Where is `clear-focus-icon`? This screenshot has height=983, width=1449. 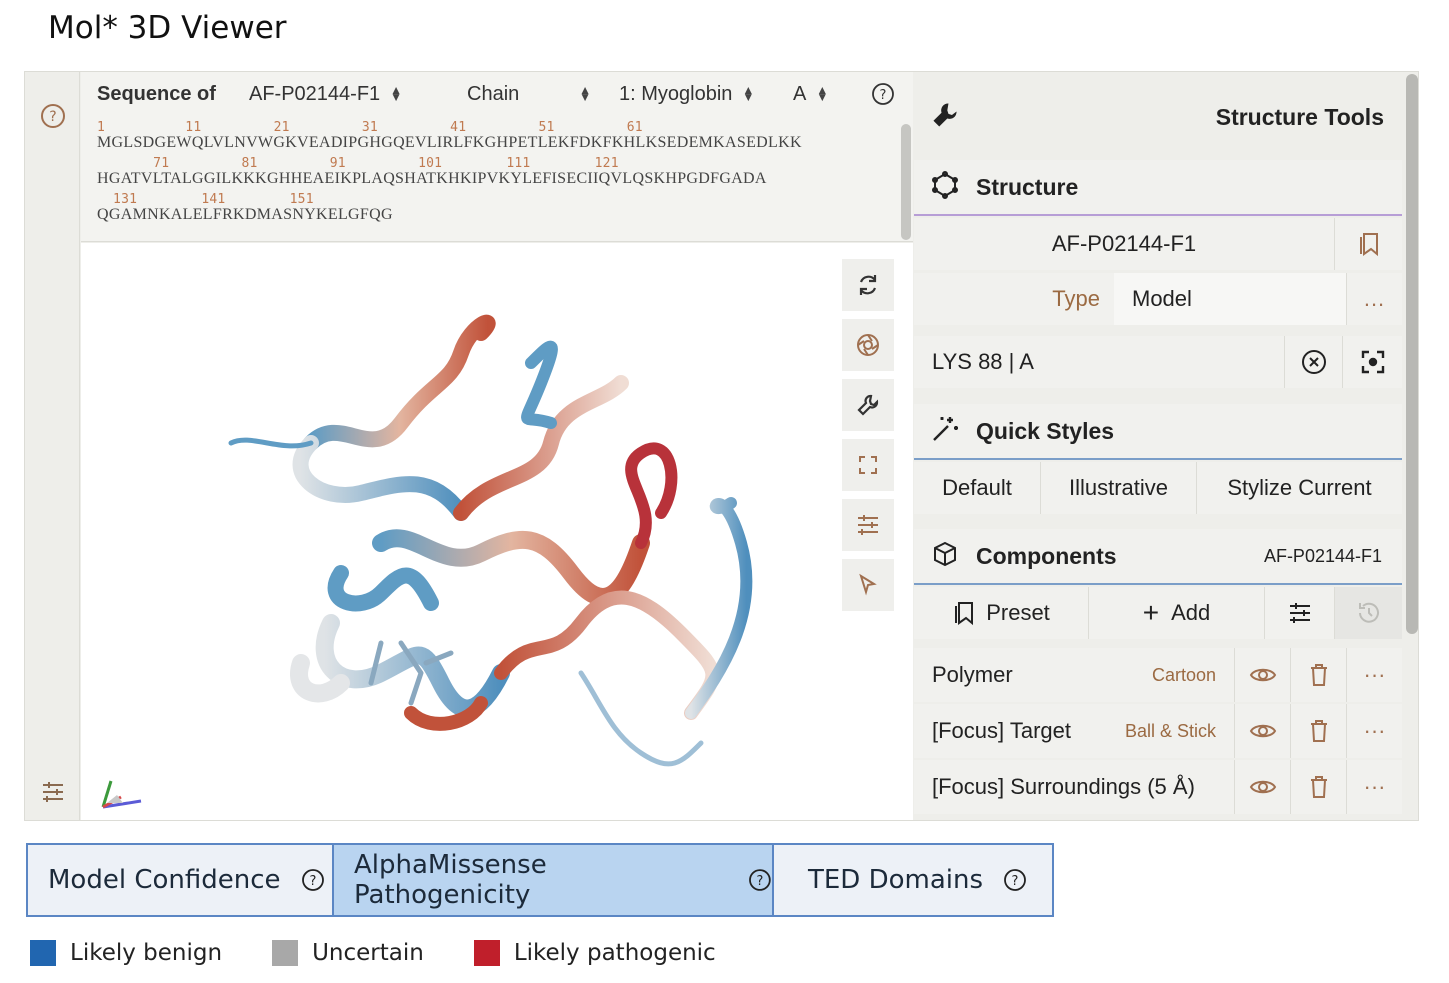 clear-focus-icon is located at coordinates (1313, 362).